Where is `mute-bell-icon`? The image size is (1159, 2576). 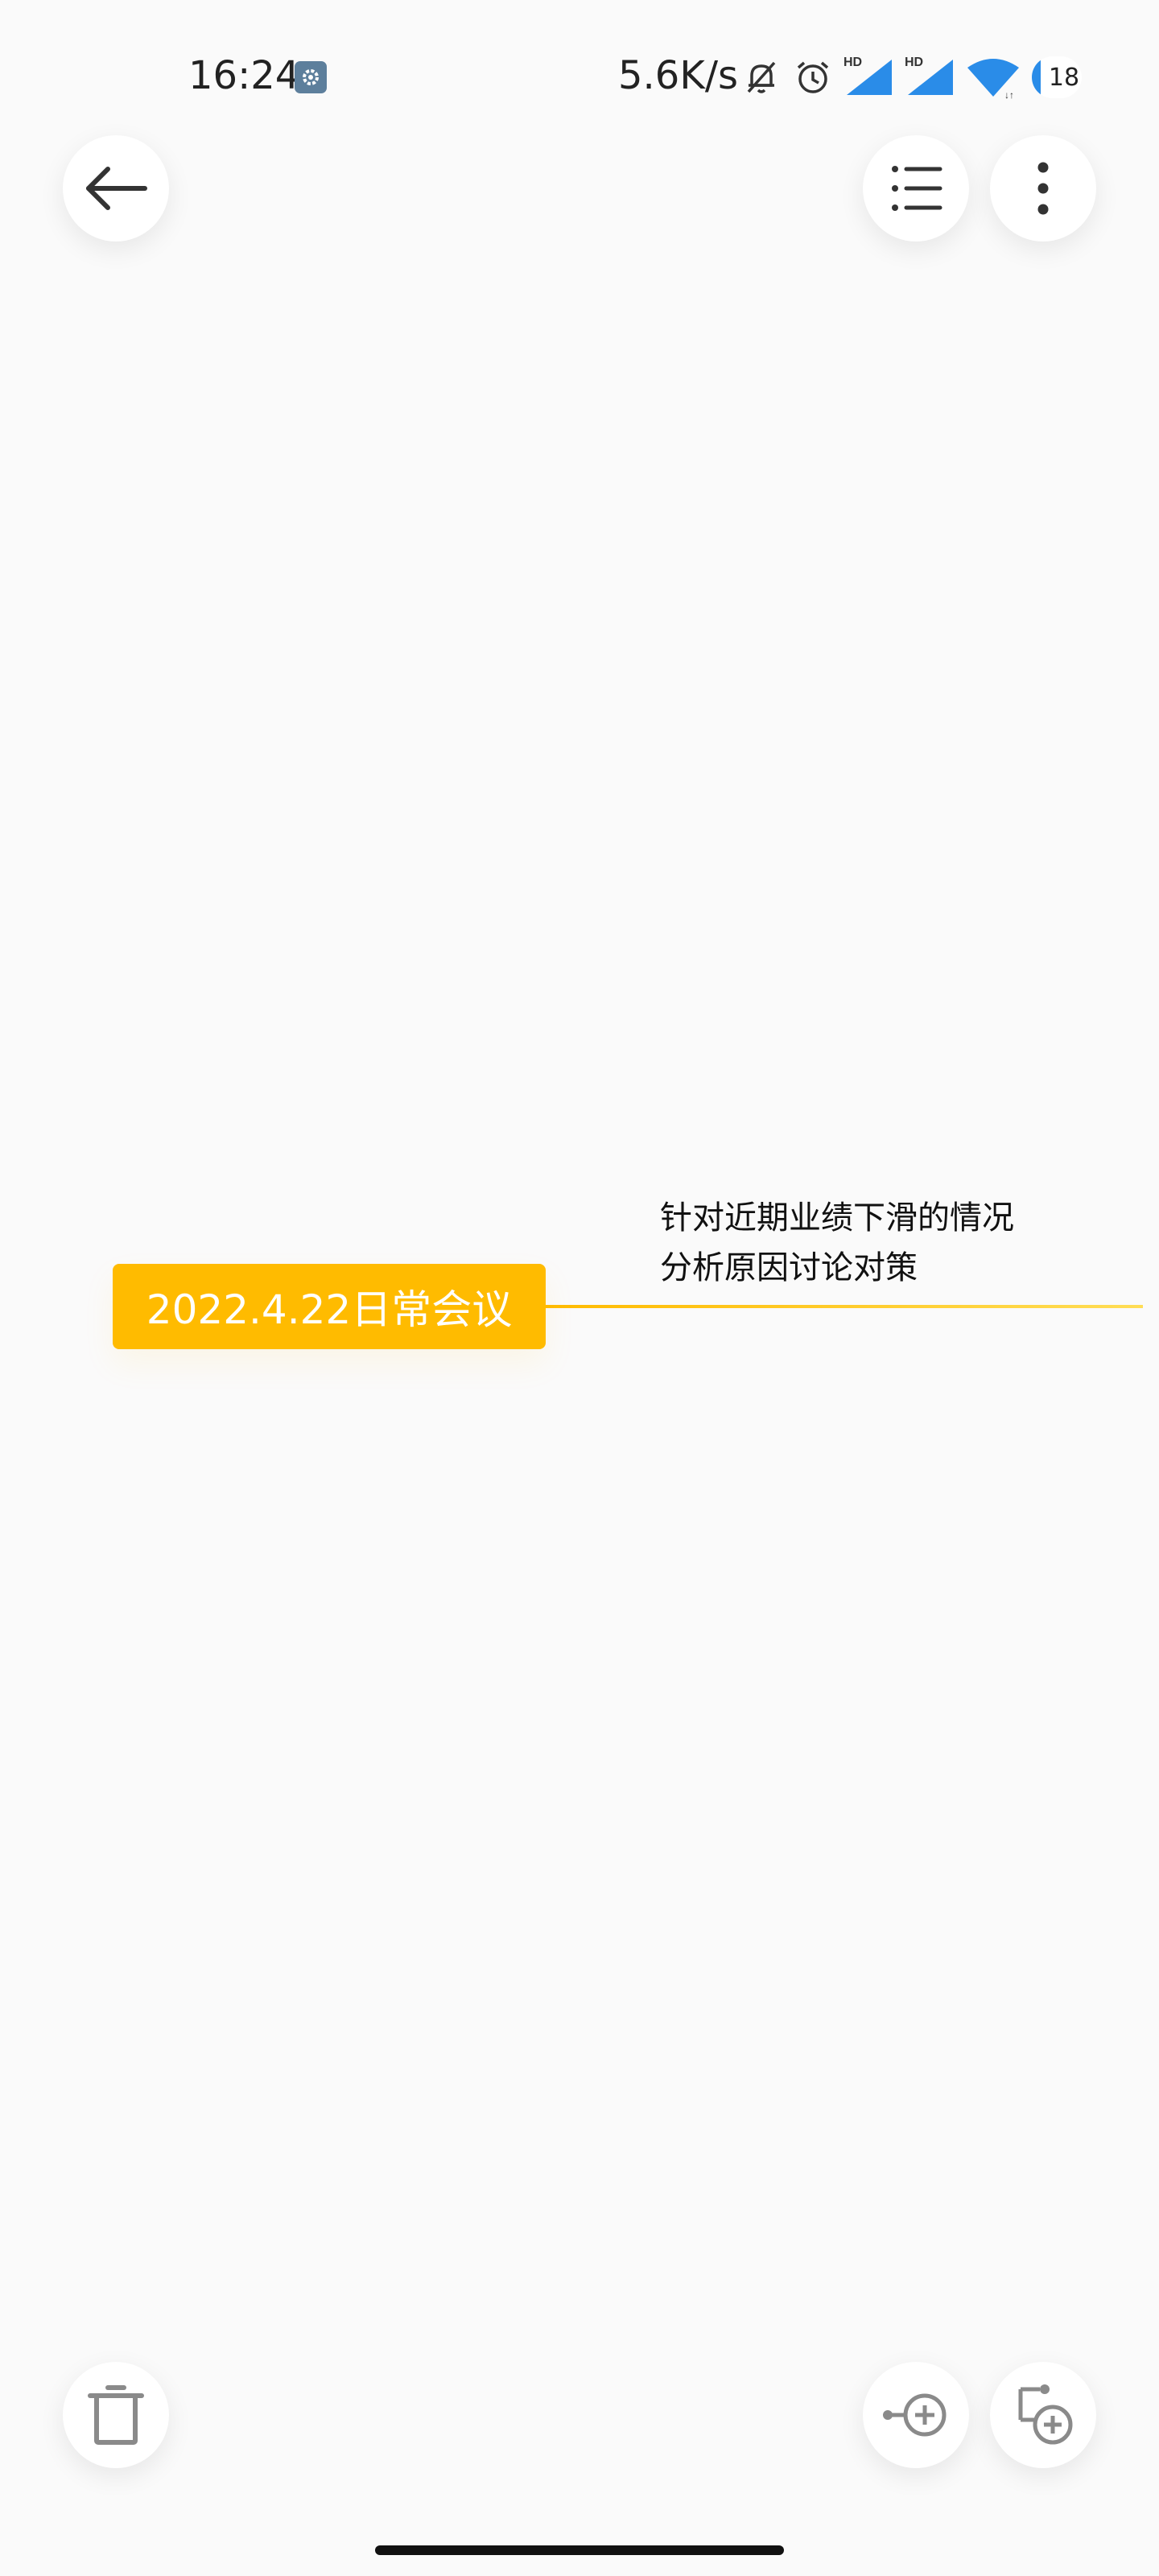
mute-bell-icon is located at coordinates (761, 79).